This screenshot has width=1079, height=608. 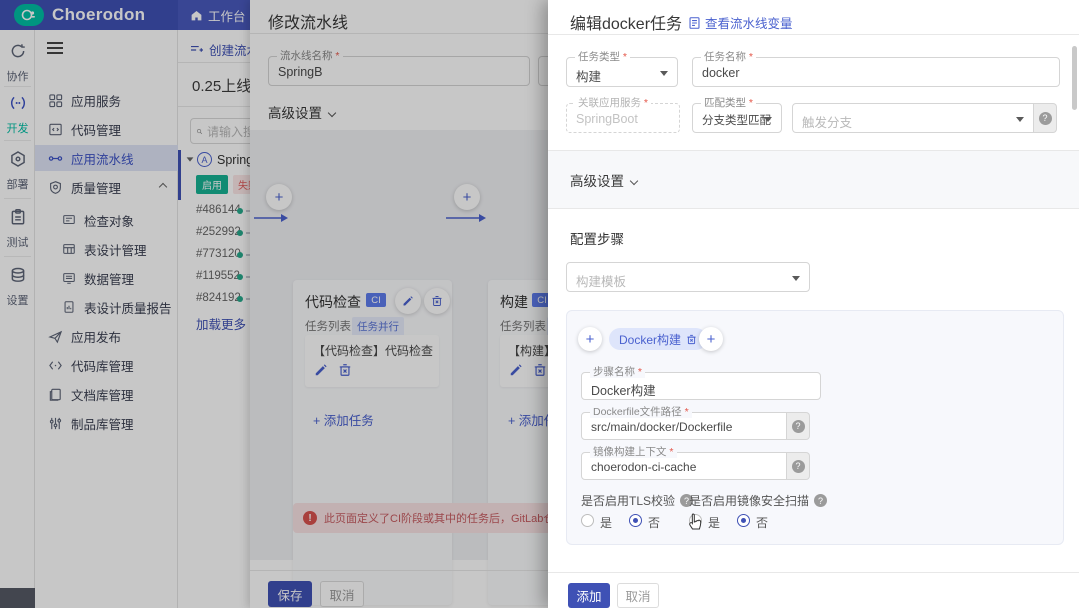 What do you see at coordinates (691, 339) in the screenshot?
I see `trash-icon` at bounding box center [691, 339].